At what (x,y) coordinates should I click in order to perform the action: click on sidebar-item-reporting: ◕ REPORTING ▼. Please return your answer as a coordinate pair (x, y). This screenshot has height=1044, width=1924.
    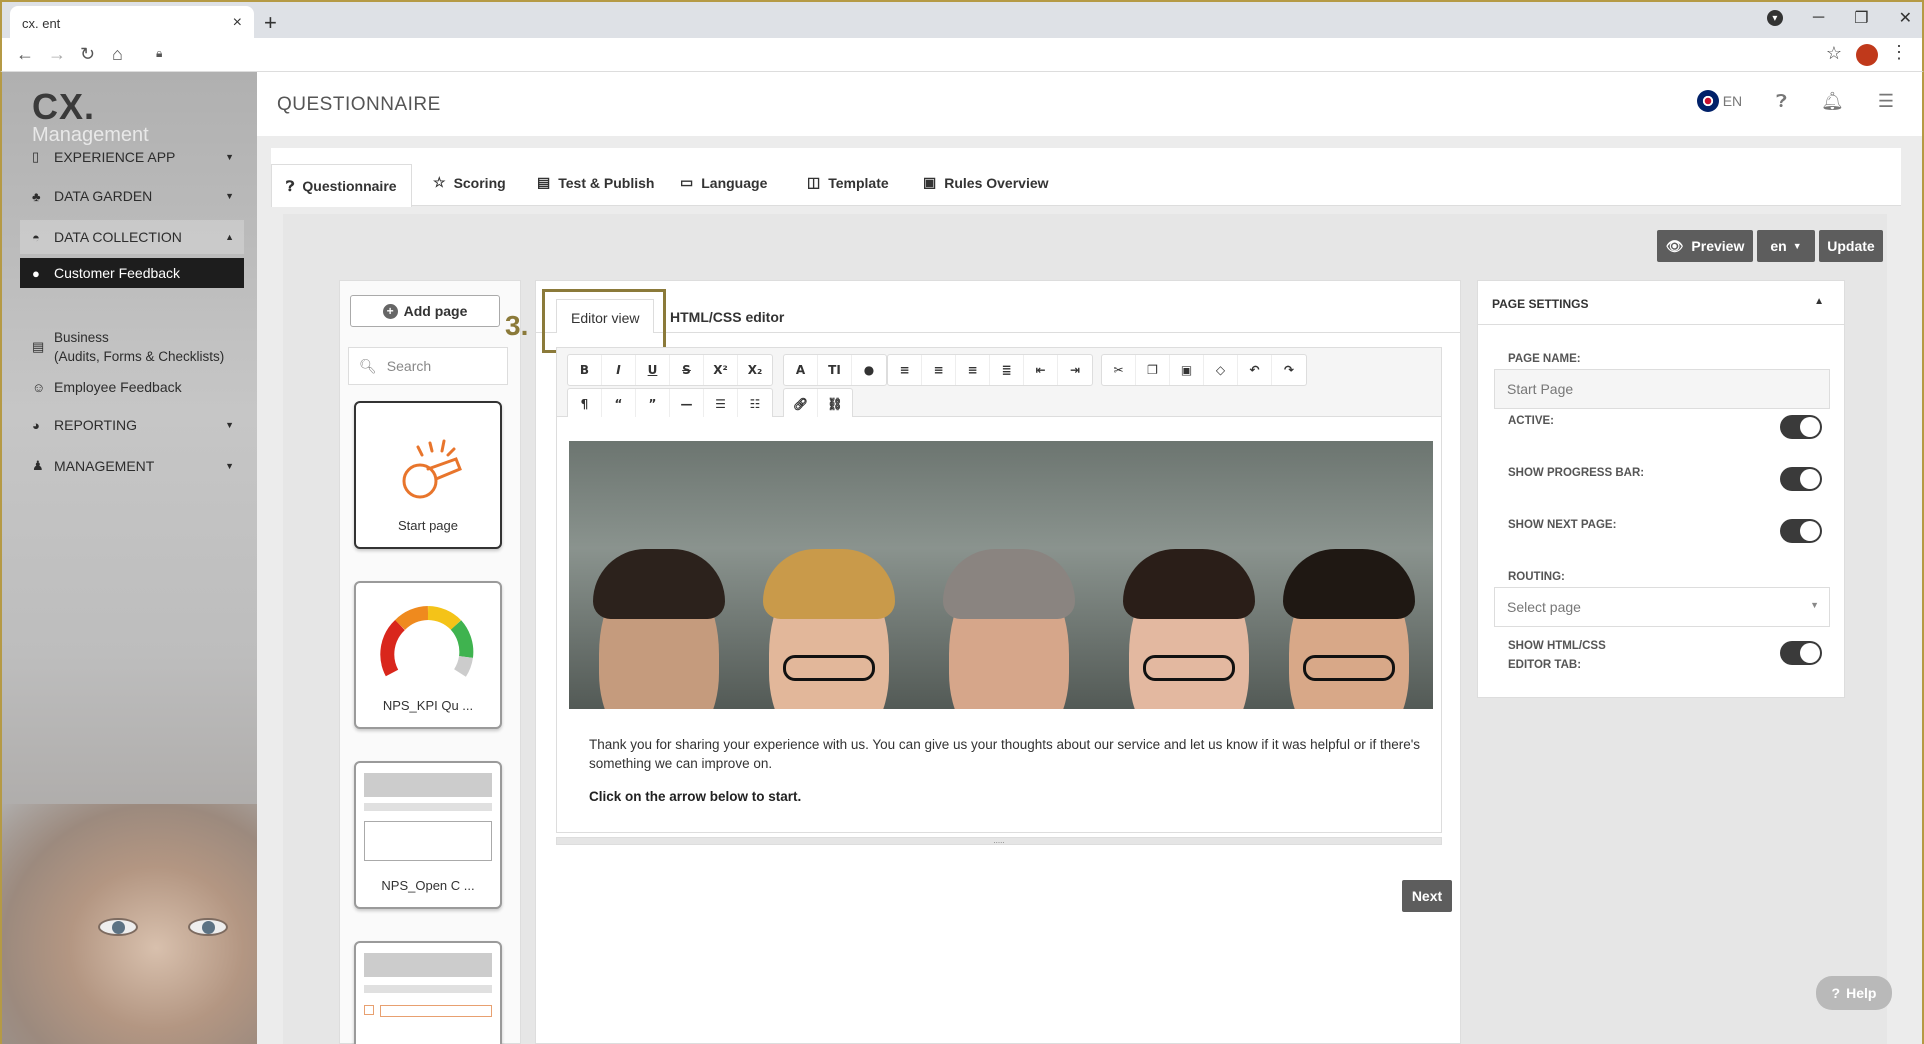
    Looking at the image, I should click on (132, 425).